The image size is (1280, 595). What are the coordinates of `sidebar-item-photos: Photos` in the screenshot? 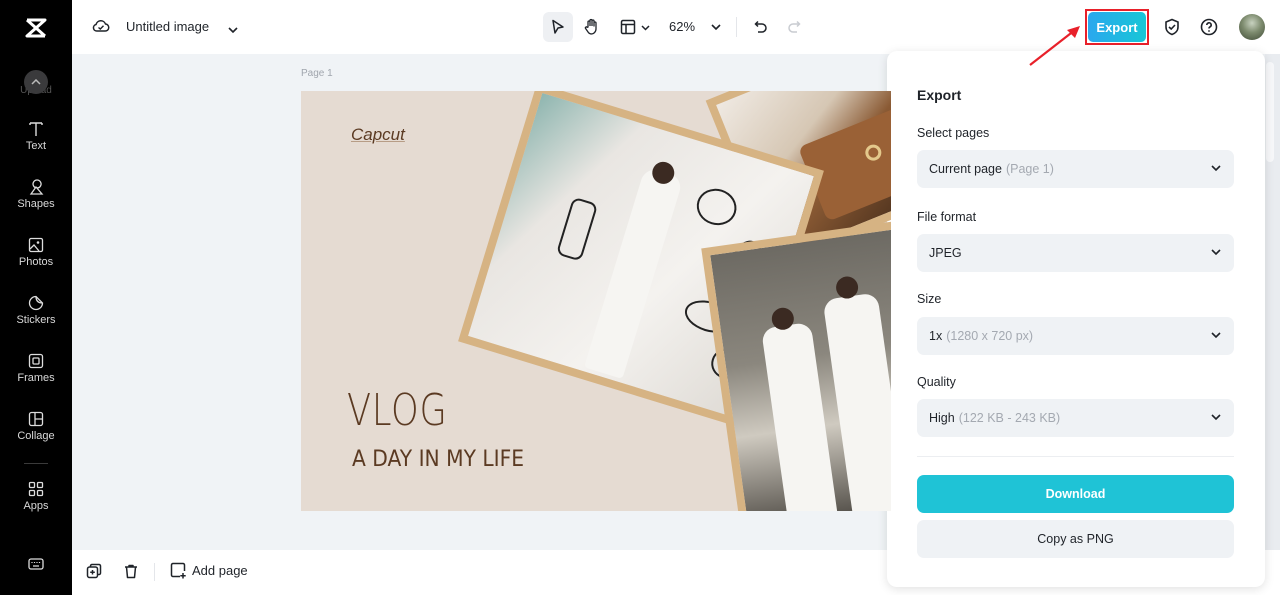 It's located at (36, 252).